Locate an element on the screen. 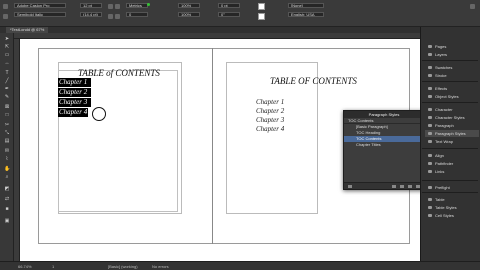  paragraph-styles-panel-title: Paragraph Styles is located at coordinates (384, 114).